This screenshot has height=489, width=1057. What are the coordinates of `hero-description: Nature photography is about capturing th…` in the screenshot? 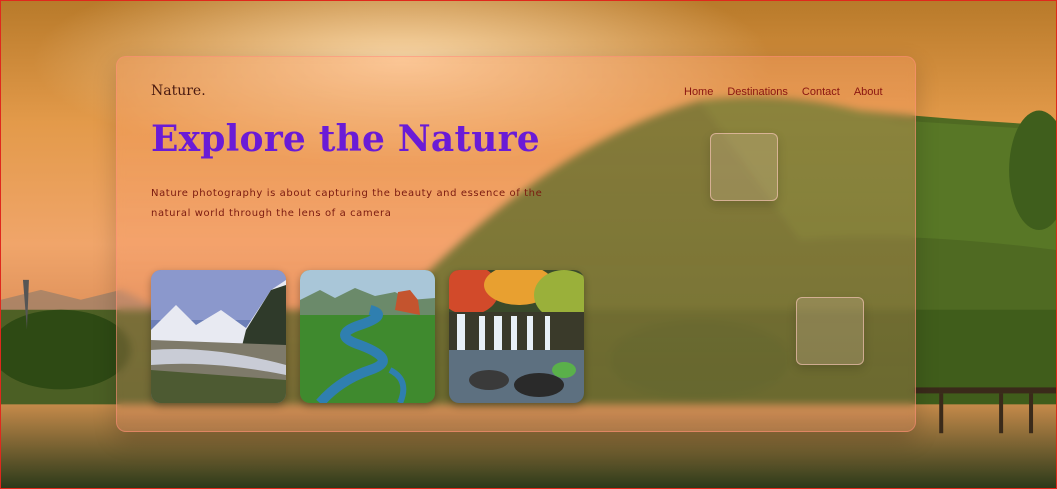 It's located at (347, 203).